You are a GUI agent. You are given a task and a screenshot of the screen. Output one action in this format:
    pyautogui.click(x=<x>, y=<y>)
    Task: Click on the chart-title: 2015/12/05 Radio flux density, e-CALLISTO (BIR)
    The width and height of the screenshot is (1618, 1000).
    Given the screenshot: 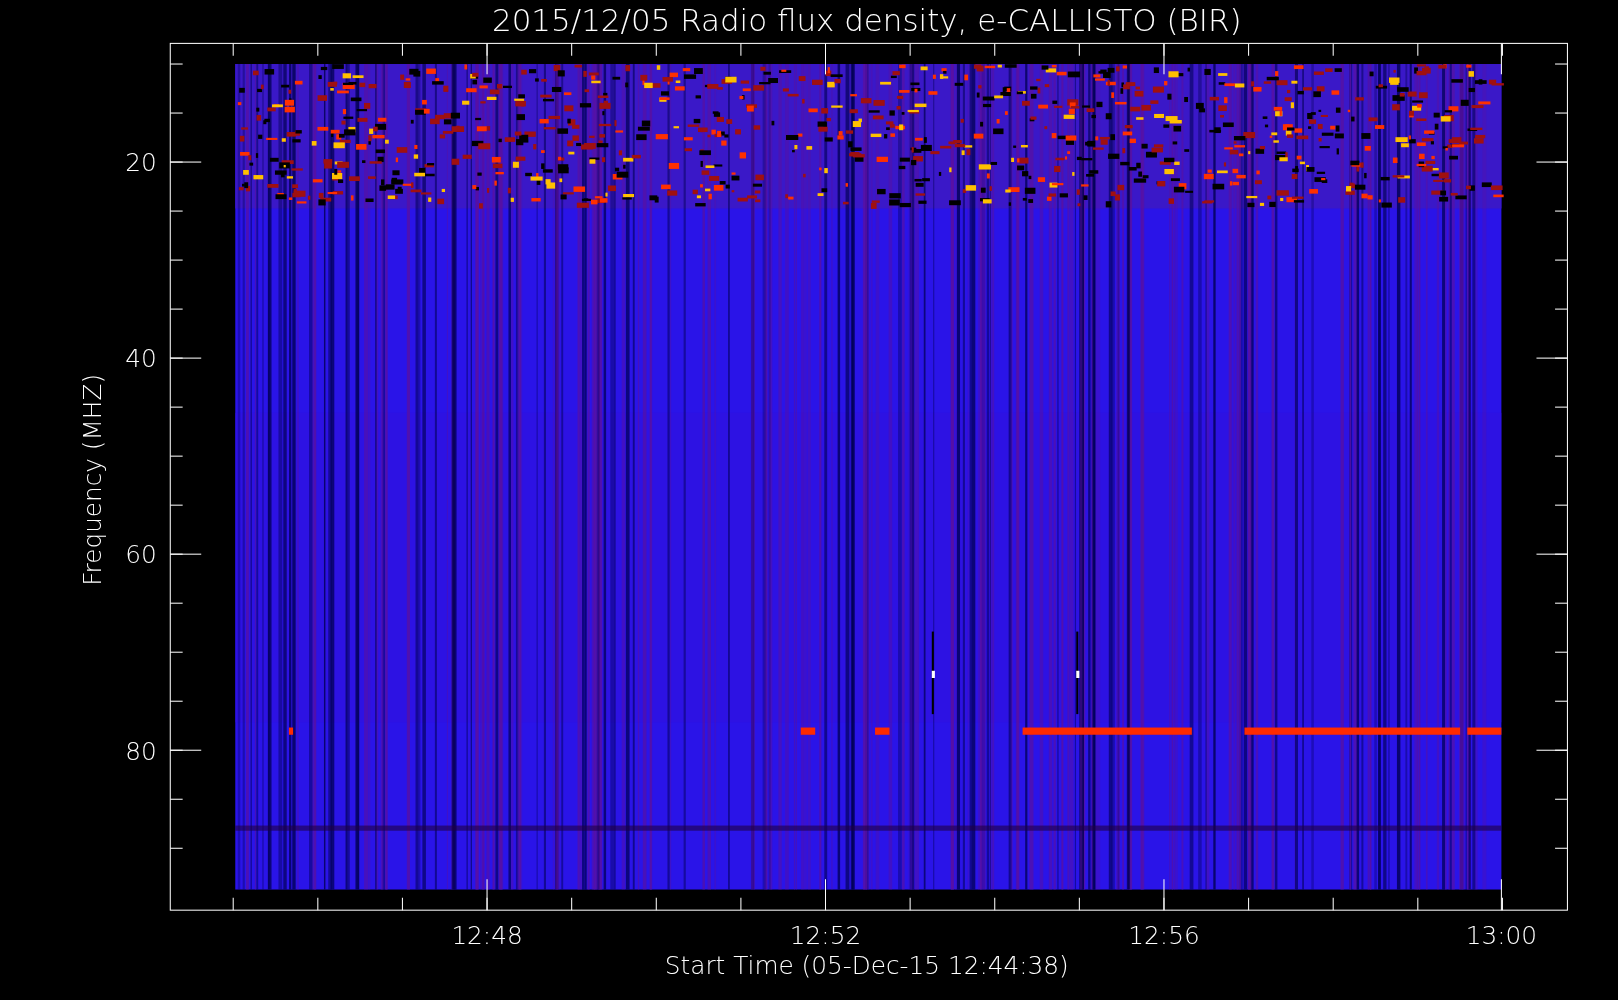 What is the action you would take?
    pyautogui.click(x=867, y=20)
    